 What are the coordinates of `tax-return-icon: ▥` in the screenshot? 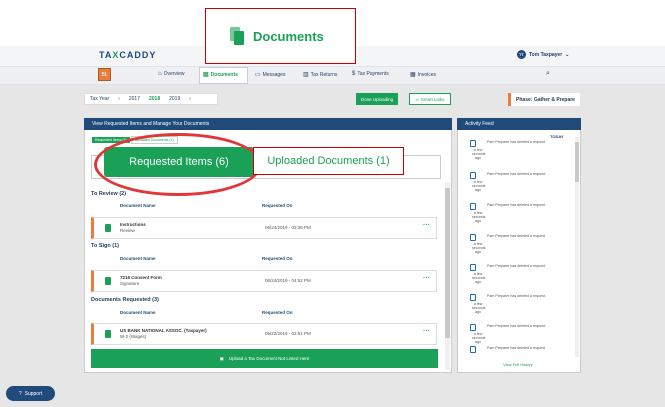 It's located at (306, 75).